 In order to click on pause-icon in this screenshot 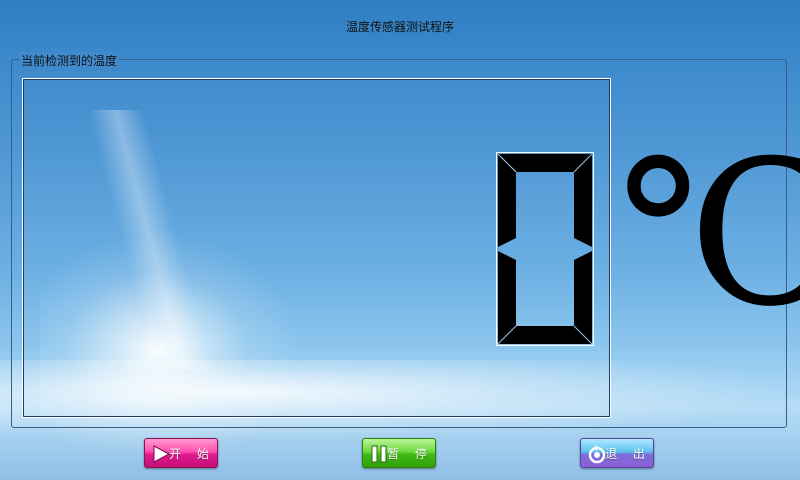, I will do `click(379, 454)`.